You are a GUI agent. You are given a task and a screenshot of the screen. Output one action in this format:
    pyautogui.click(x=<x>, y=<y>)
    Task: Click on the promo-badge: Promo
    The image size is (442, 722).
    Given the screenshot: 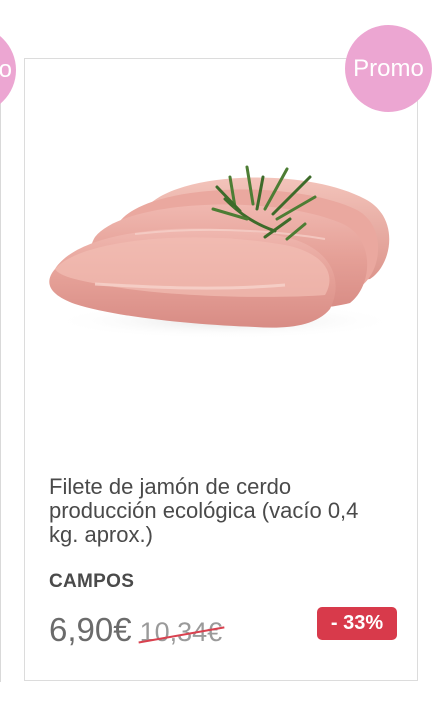 What is the action you would take?
    pyautogui.click(x=388, y=68)
    